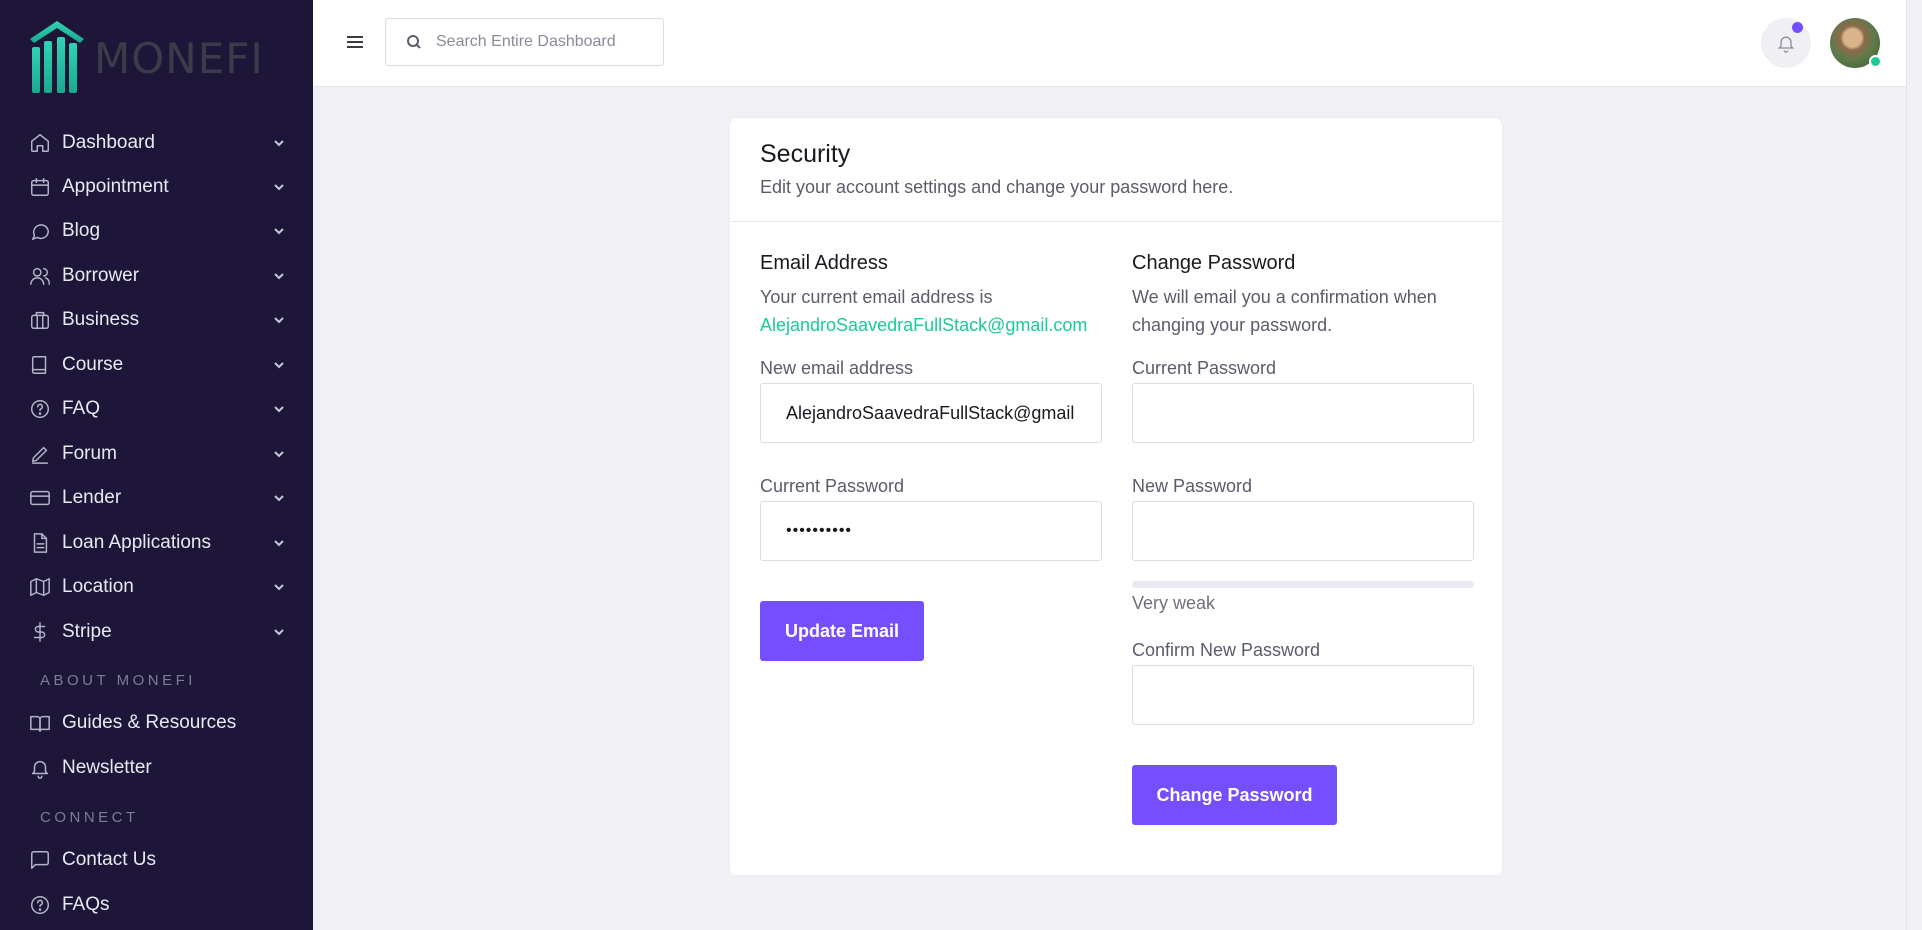 The width and height of the screenshot is (1922, 930). Describe the element at coordinates (157, 860) in the screenshot. I see `sidebar-item-contact-us: Contact Us` at that location.